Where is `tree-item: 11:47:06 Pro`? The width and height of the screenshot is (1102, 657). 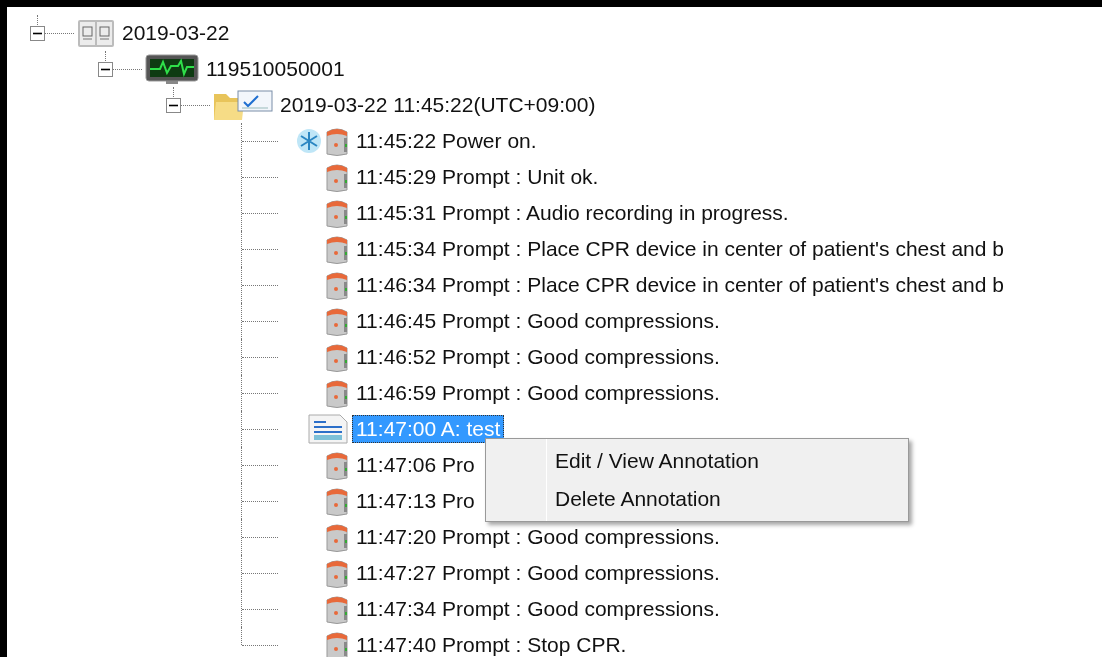 tree-item: 11:47:06 Pro is located at coordinates (415, 465).